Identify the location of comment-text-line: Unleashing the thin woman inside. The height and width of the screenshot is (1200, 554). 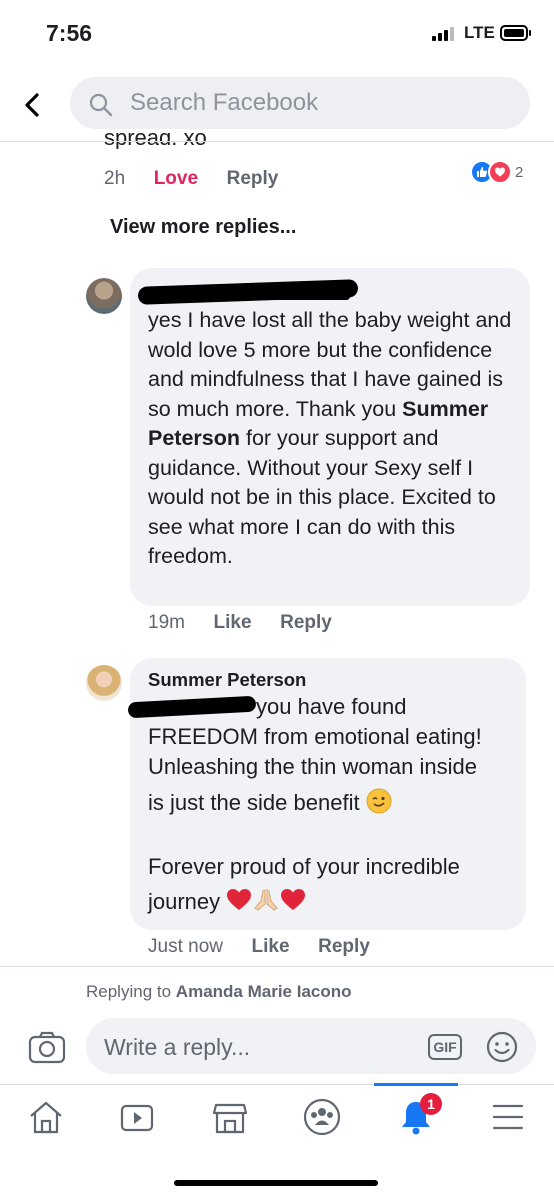
(312, 766).